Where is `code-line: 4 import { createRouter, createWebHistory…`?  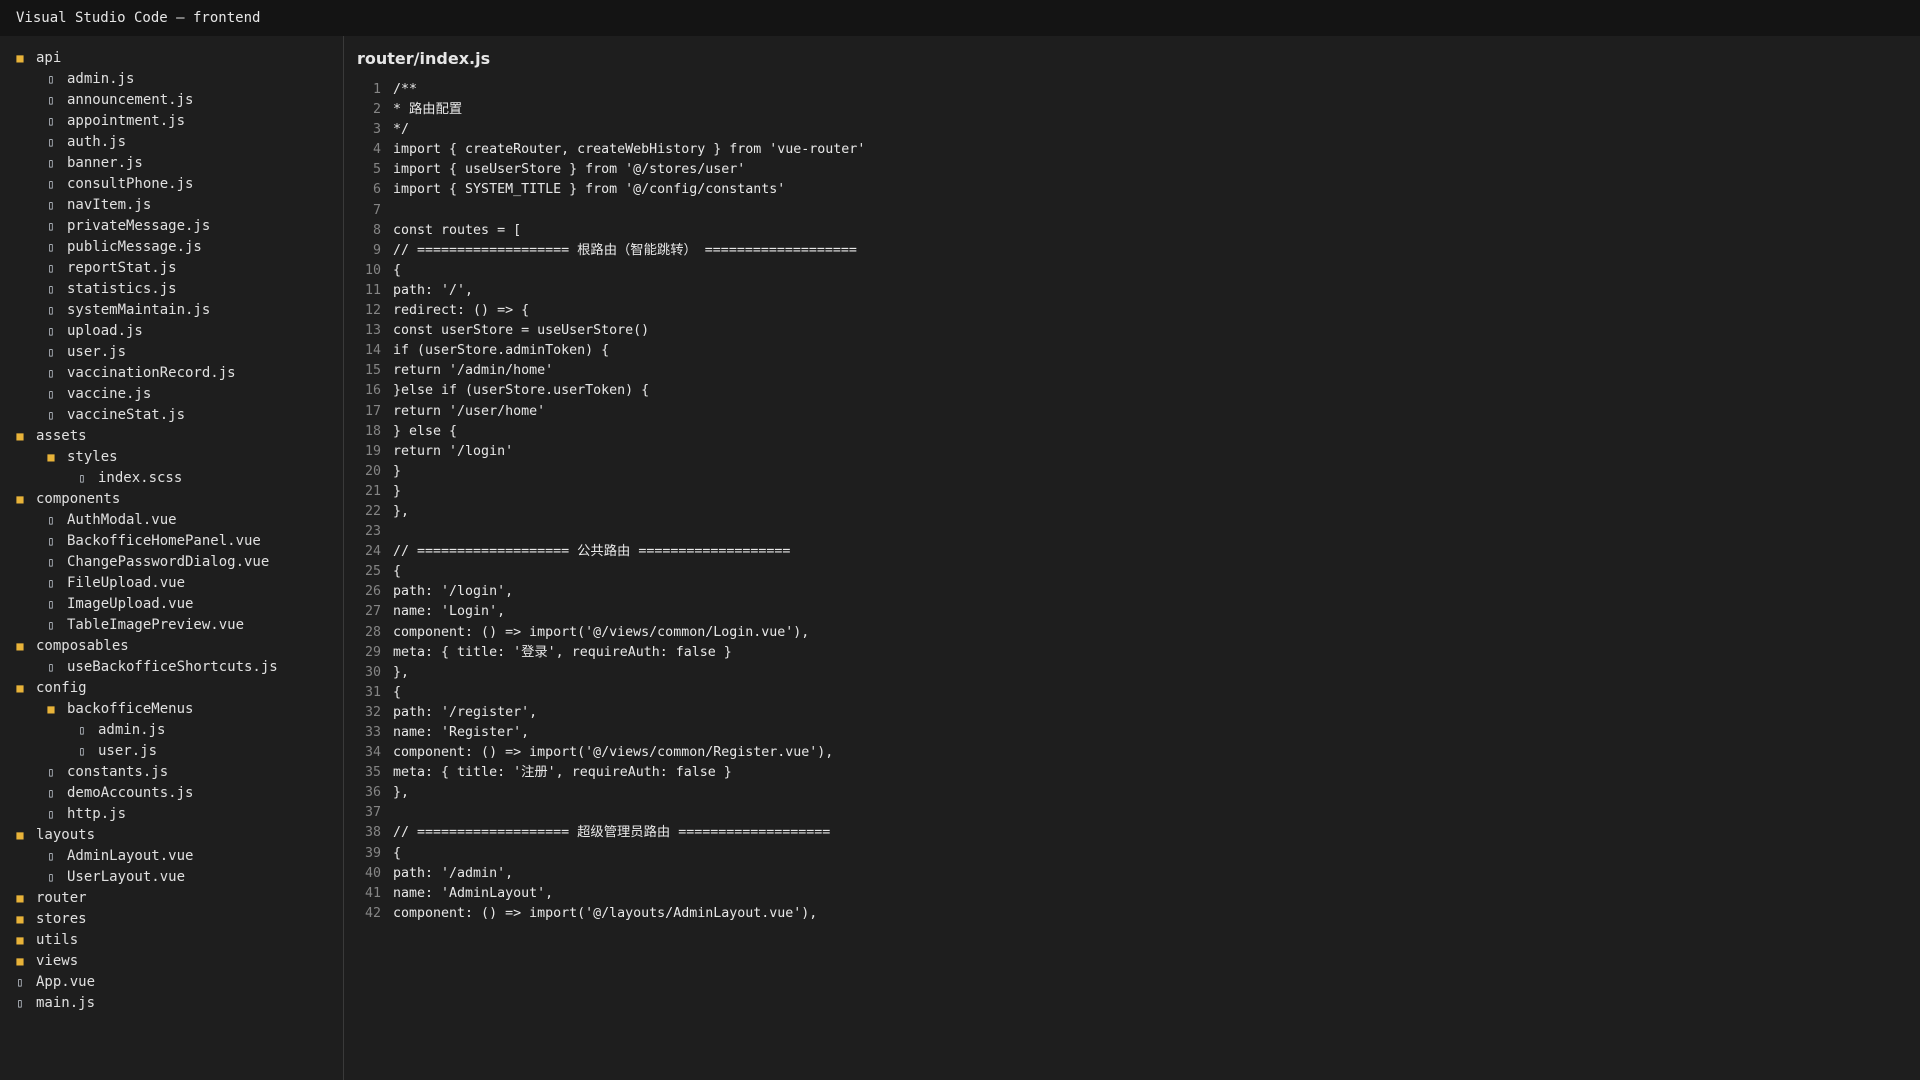 code-line: 4 import { createRouter, createWebHistory… is located at coordinates (1132, 150).